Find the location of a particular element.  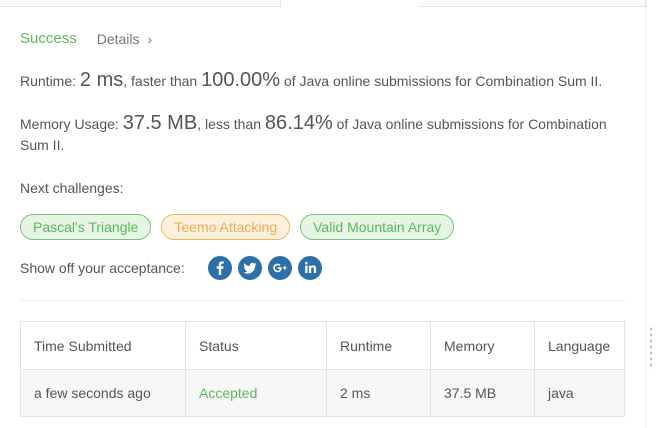

col-time-submitted: Time Submitted is located at coordinates (103, 345).